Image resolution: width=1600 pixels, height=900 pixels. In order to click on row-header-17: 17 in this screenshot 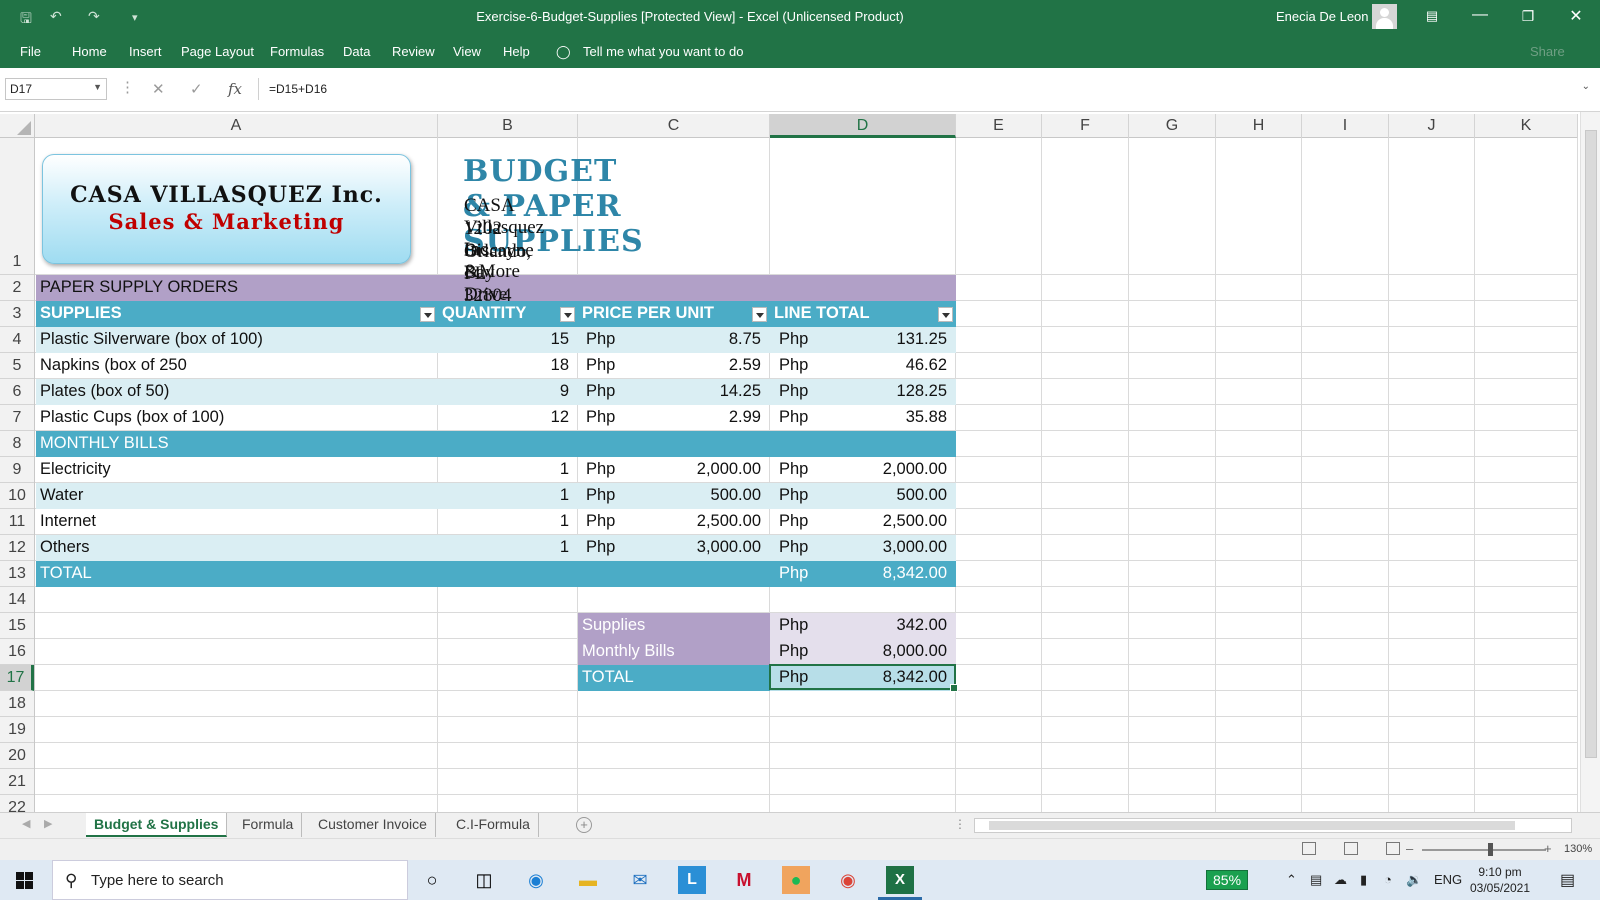, I will do `click(17, 678)`.